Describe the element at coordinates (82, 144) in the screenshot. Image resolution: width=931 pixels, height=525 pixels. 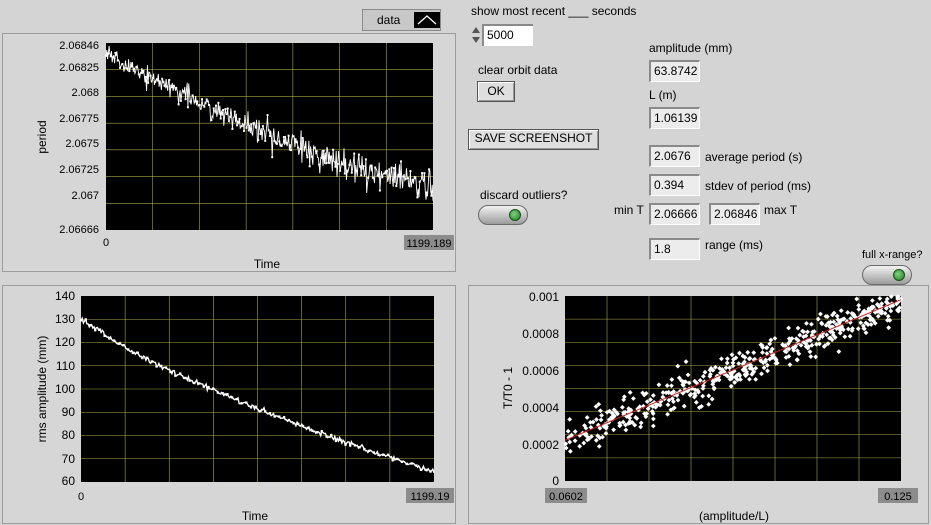
I see `y-tick: 2.0675` at that location.